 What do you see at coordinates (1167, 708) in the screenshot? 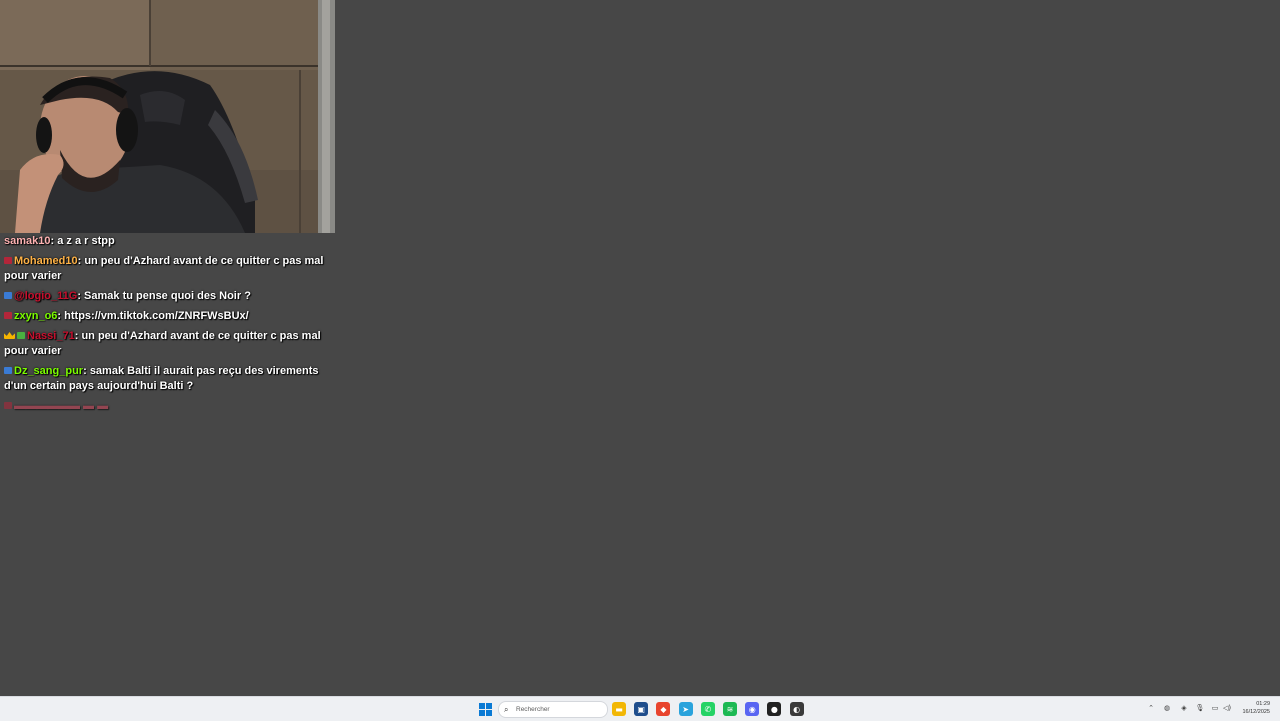
I see `tray-app-icon: ◍` at bounding box center [1167, 708].